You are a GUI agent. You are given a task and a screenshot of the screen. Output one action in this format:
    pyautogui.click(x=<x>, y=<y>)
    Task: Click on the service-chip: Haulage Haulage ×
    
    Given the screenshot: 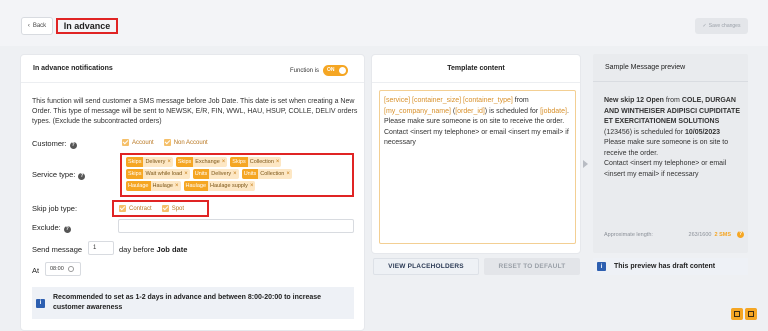 What is the action you would take?
    pyautogui.click(x=153, y=186)
    